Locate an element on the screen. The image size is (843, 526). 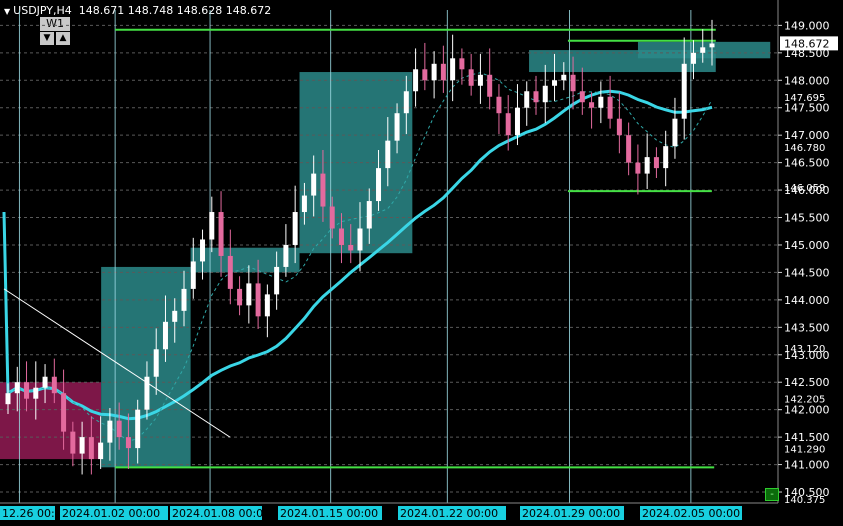
price-tick-label: 144.000 is located at coordinates (807, 300).